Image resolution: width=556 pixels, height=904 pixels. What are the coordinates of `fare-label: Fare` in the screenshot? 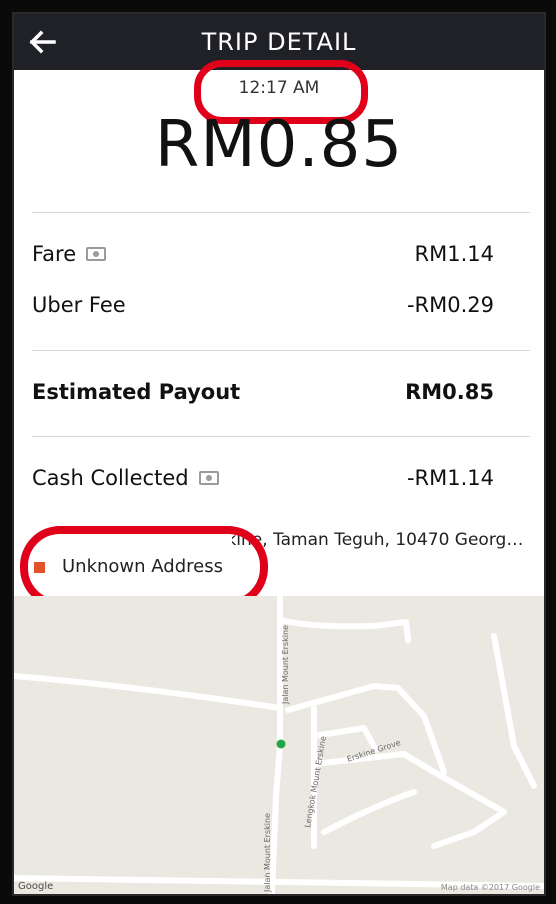 It's located at (54, 254).